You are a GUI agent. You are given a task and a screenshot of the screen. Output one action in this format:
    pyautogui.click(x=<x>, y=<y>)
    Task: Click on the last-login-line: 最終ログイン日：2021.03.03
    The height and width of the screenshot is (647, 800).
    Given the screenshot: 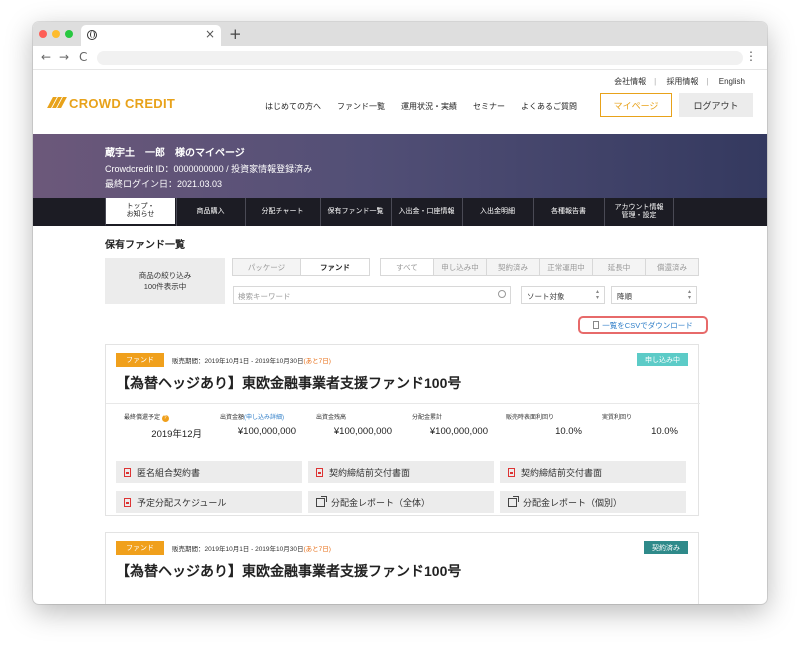 What is the action you would take?
    pyautogui.click(x=164, y=184)
    